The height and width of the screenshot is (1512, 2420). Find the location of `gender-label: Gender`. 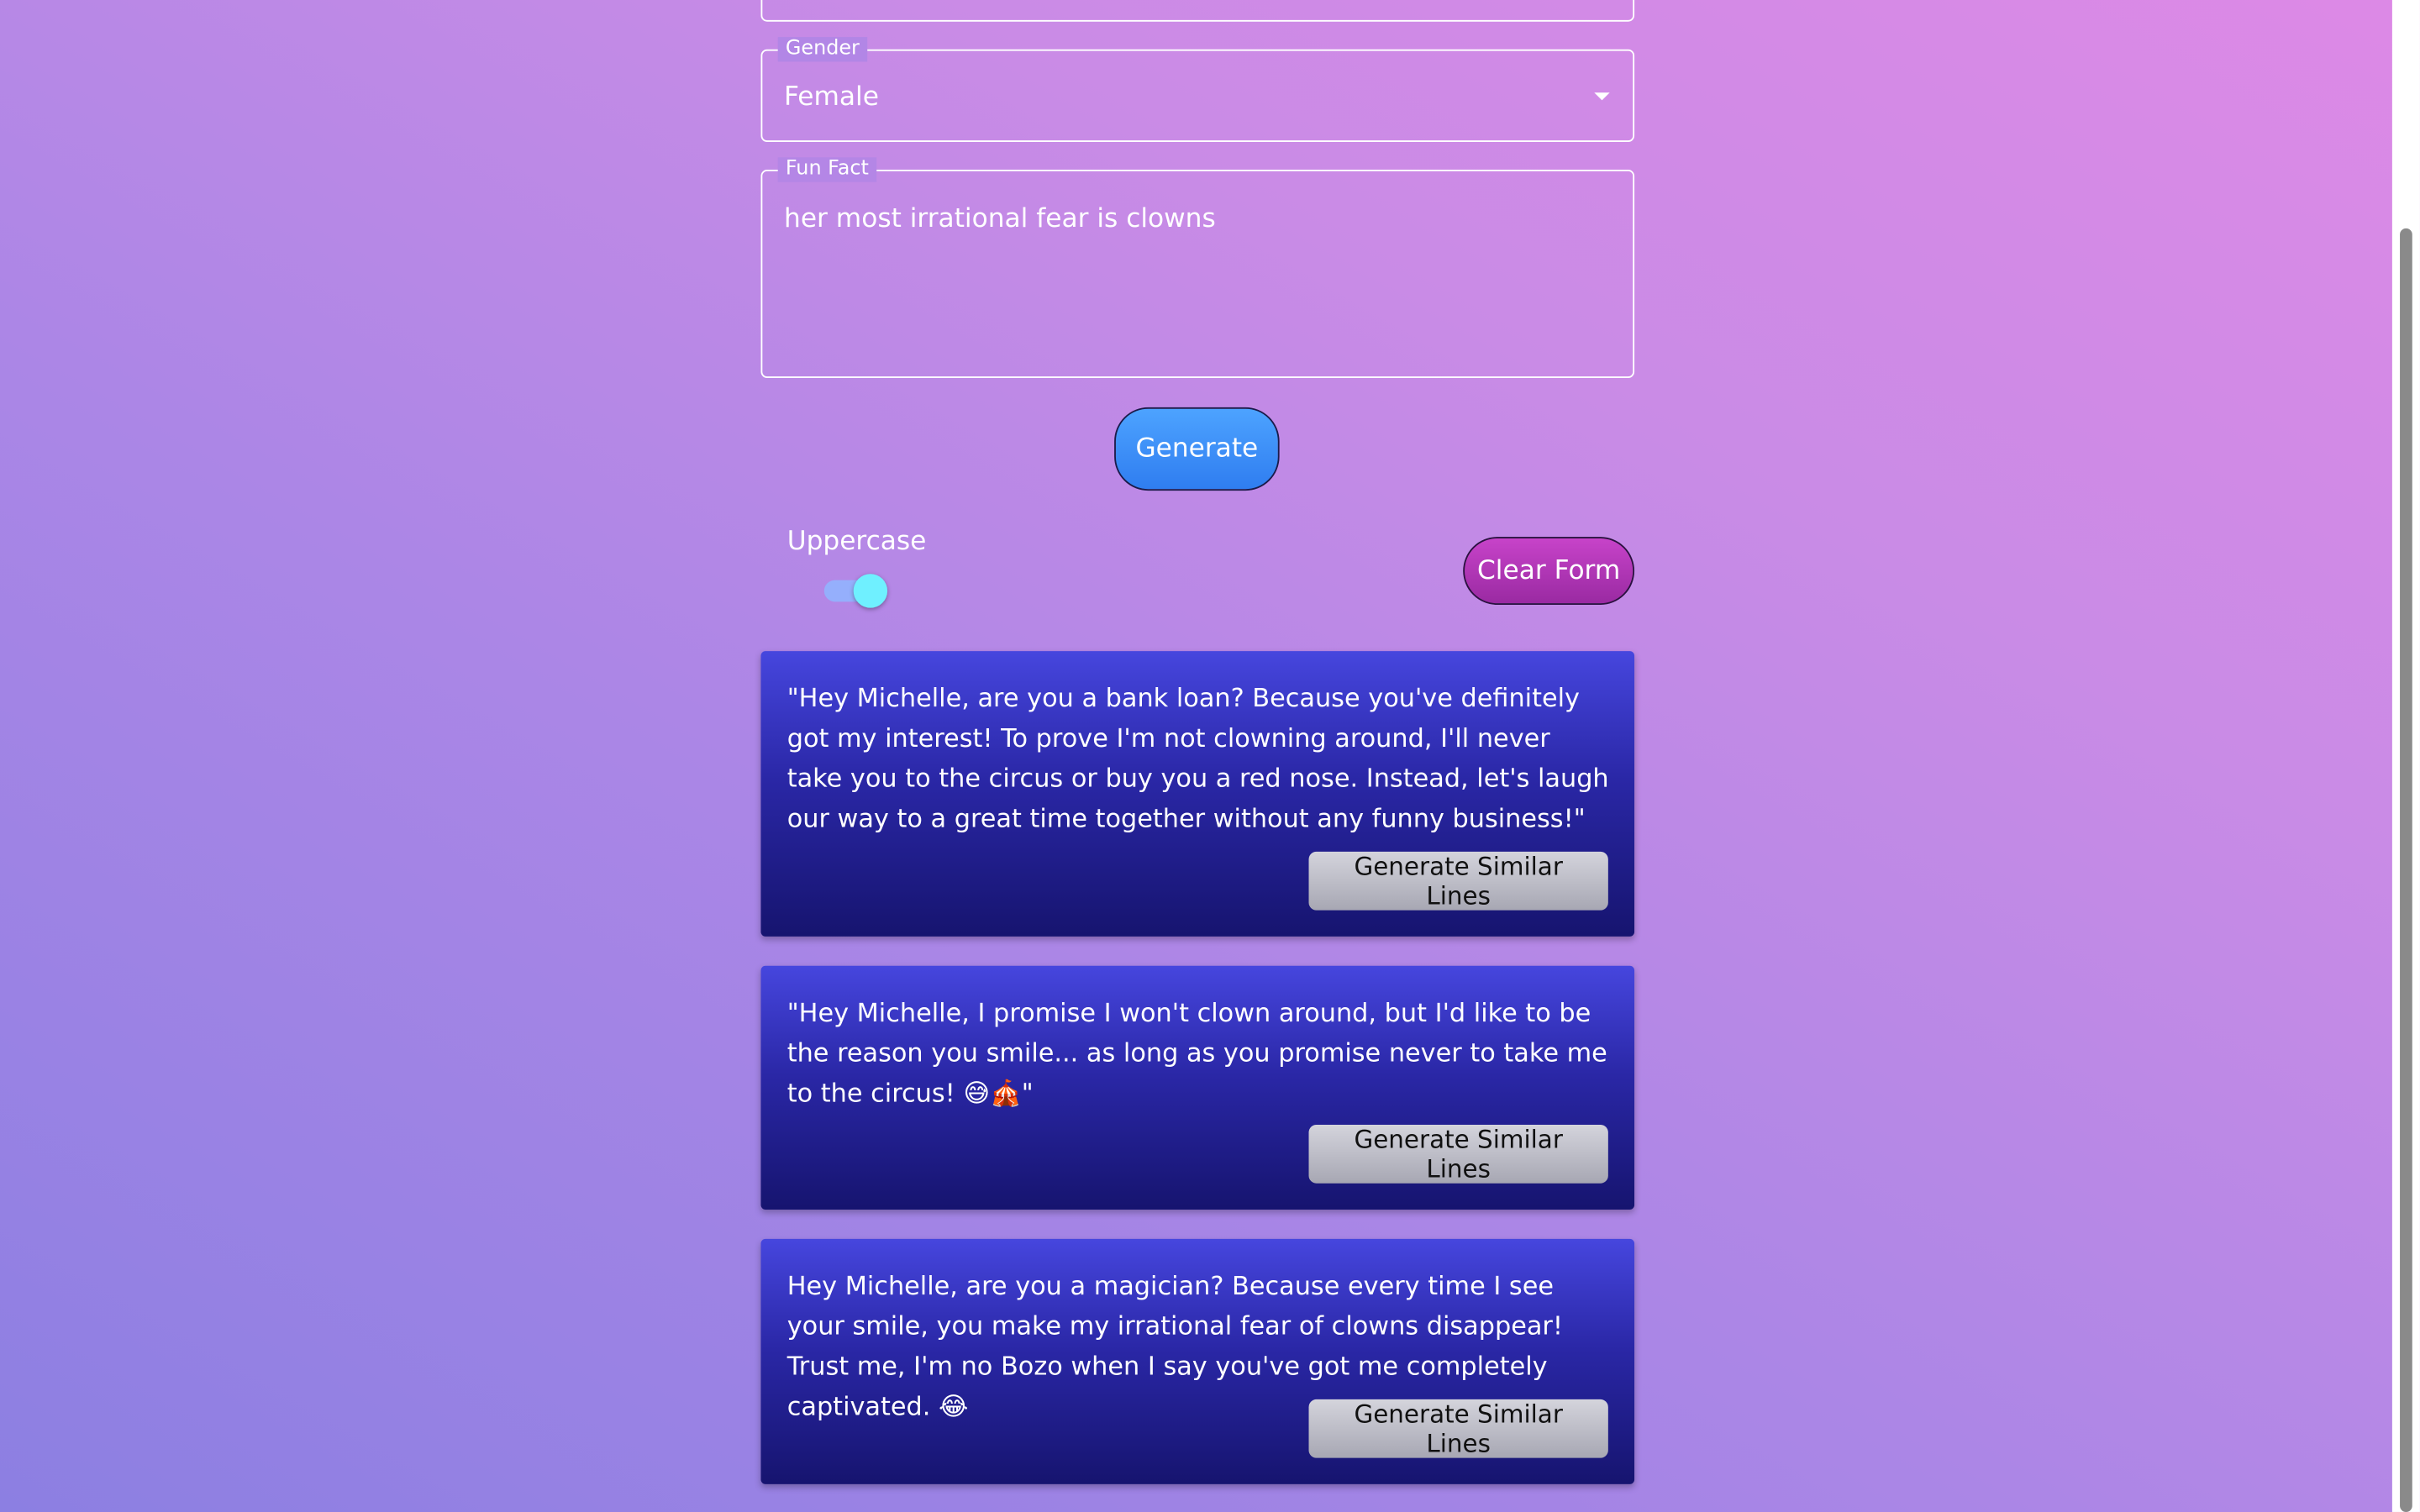

gender-label: Gender is located at coordinates (823, 49).